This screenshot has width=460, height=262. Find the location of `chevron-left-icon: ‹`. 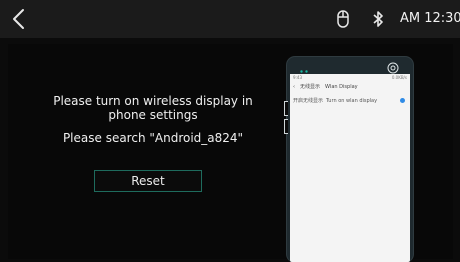

chevron-left-icon: ‹ is located at coordinates (294, 86).